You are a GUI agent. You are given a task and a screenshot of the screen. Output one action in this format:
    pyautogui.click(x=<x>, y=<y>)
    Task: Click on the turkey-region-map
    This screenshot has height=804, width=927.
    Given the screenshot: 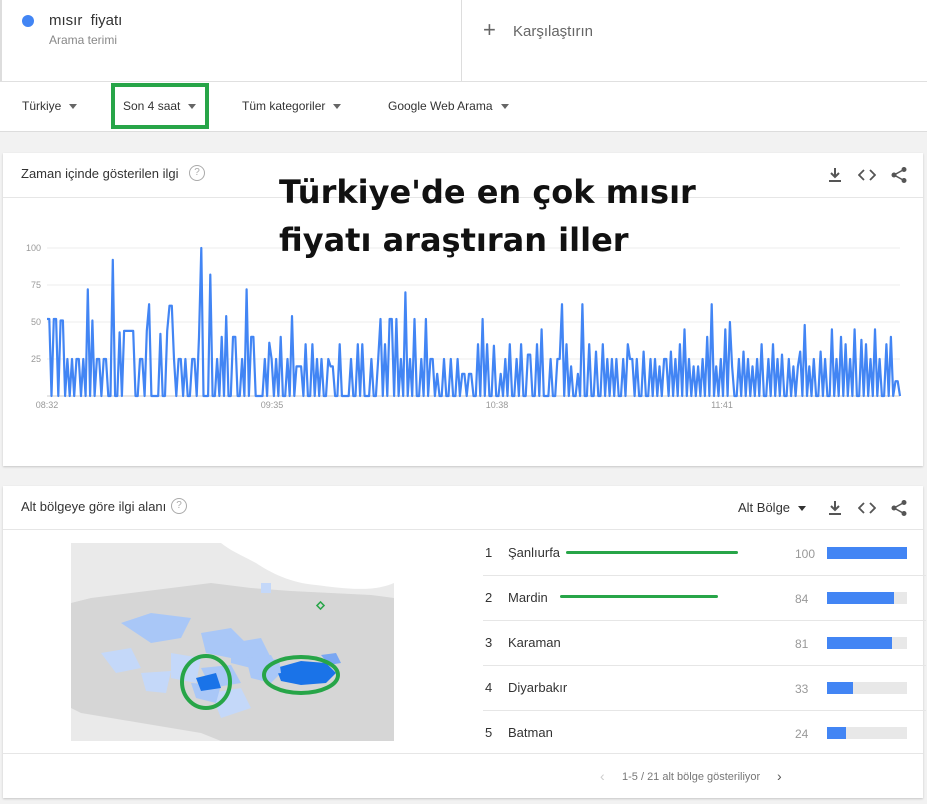 What is the action you would take?
    pyautogui.click(x=232, y=642)
    